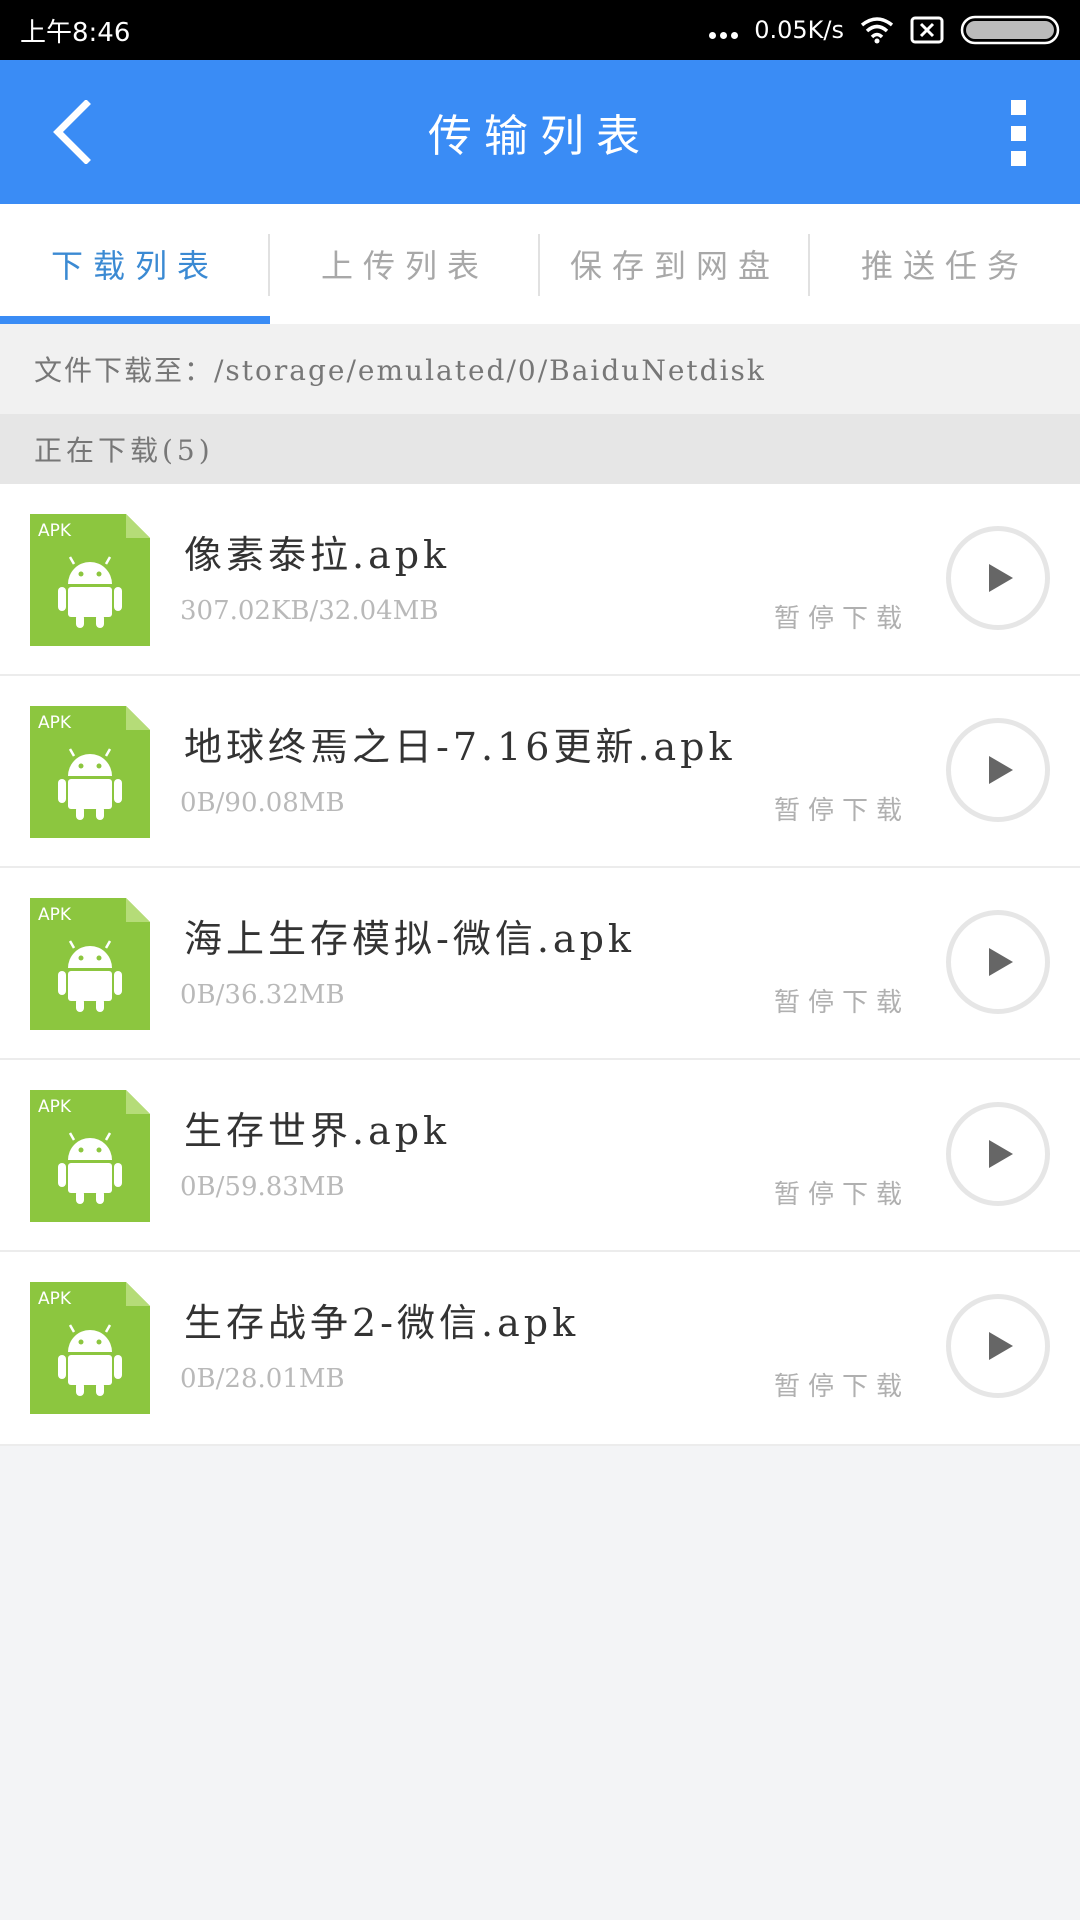  I want to click on list-item: APK 地球终焉之日-7.16更新.apk 0B/90.08MB 暂停下载, so click(540, 772).